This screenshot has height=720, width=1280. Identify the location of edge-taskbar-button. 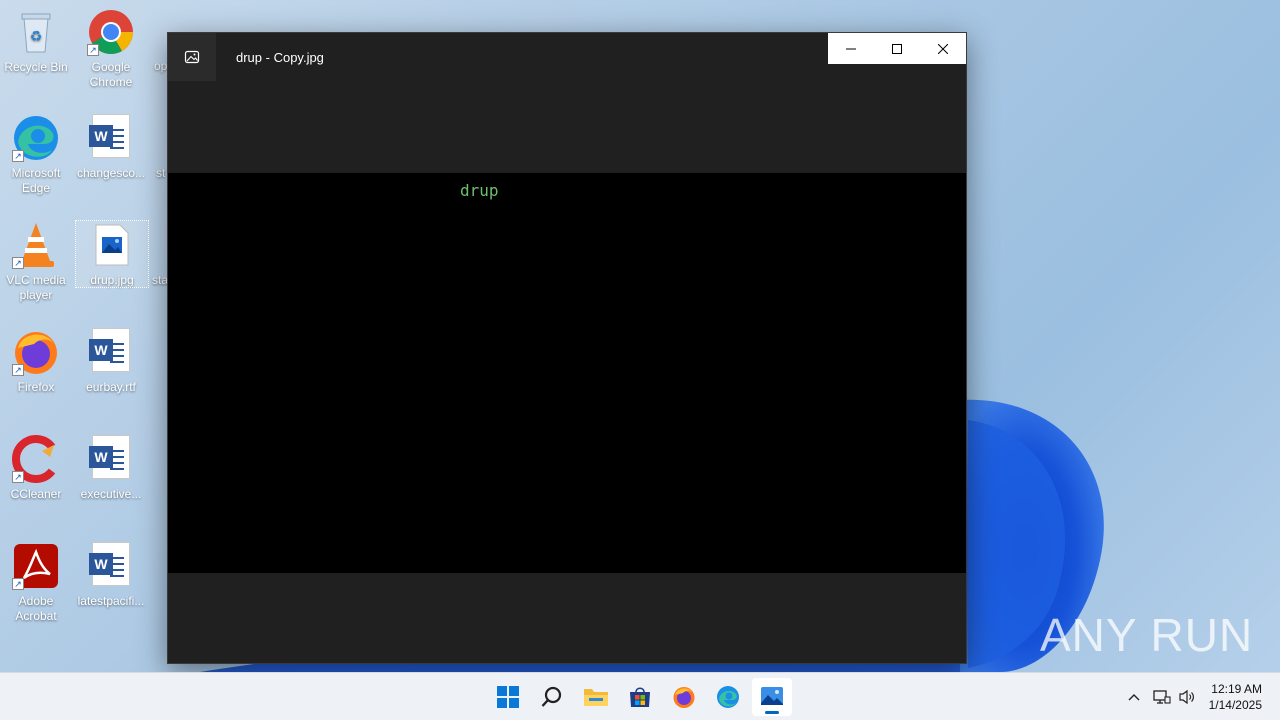
(728, 697).